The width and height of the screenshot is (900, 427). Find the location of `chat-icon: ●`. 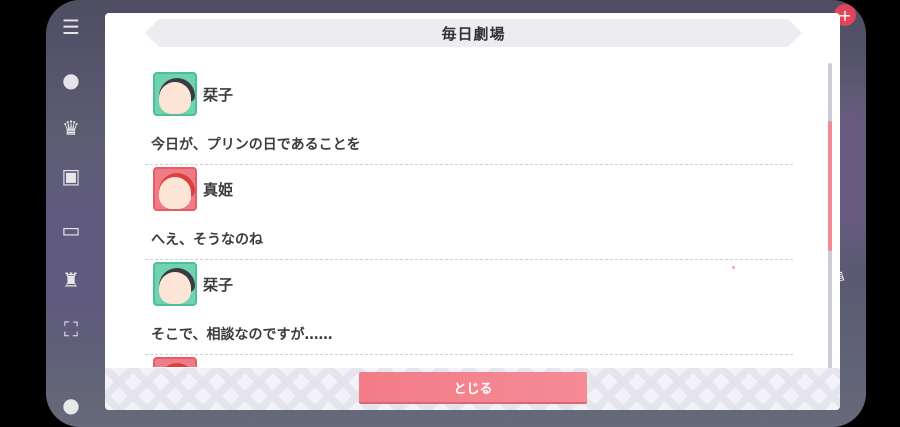

chat-icon: ● is located at coordinates (71, 80).